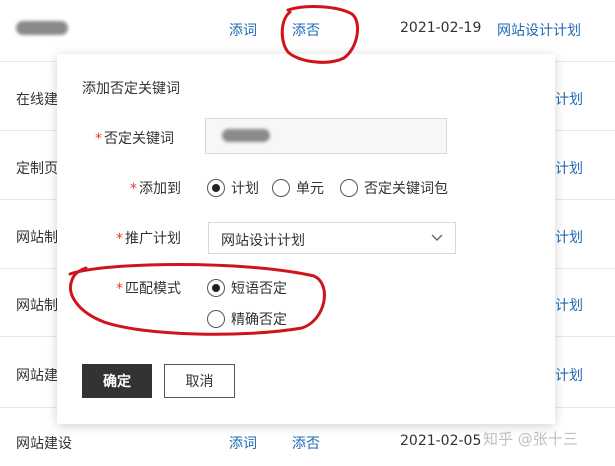  I want to click on campaign-select: 网站设计计划, so click(332, 238).